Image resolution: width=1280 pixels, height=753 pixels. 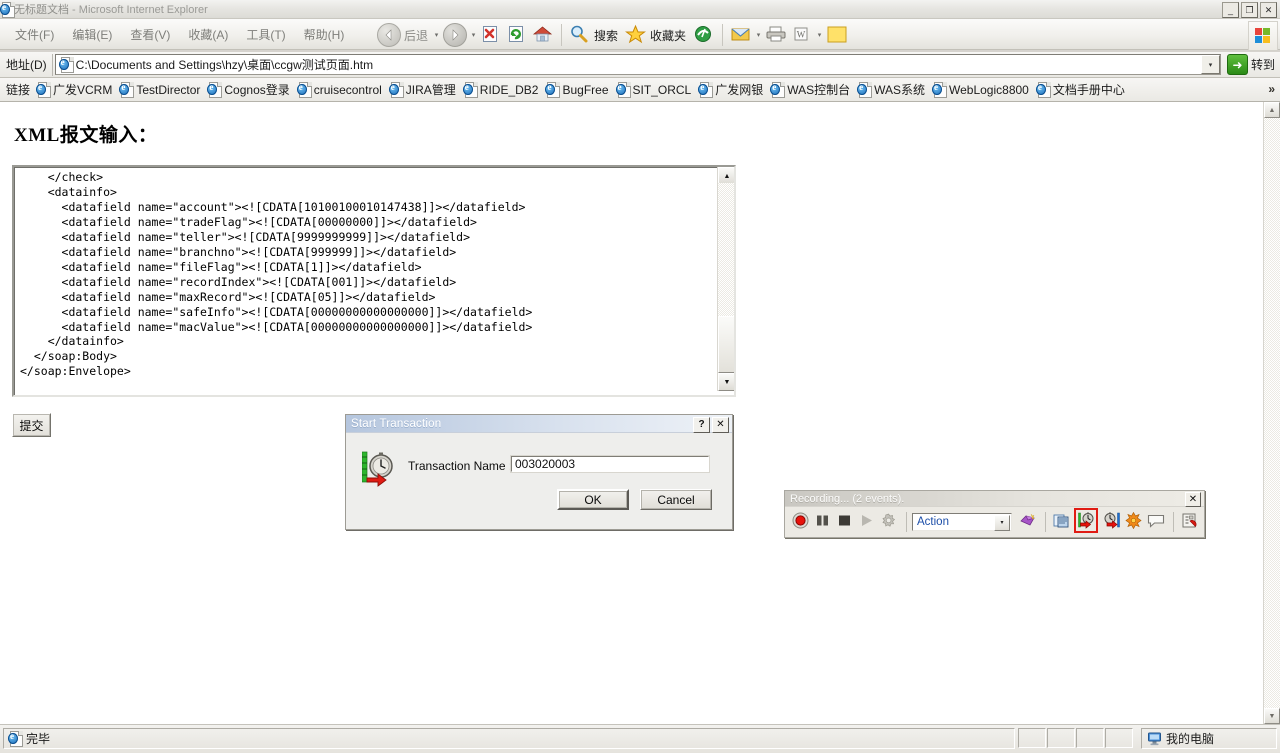 What do you see at coordinates (1119, 738) in the screenshot?
I see `status-cell` at bounding box center [1119, 738].